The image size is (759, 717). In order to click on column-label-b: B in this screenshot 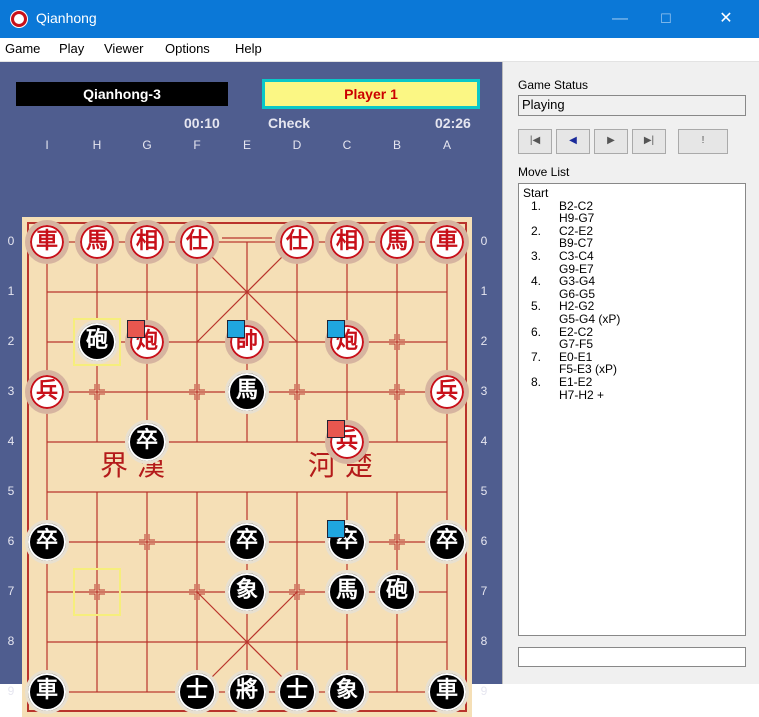, I will do `click(396, 145)`.